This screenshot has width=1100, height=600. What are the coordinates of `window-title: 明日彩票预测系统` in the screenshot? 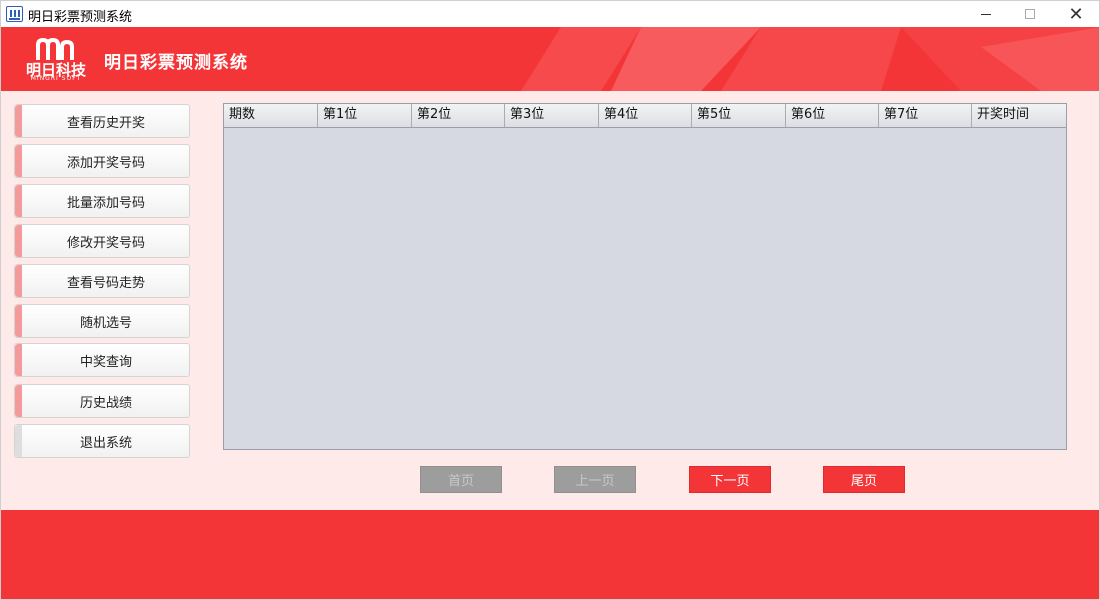 It's located at (80, 17).